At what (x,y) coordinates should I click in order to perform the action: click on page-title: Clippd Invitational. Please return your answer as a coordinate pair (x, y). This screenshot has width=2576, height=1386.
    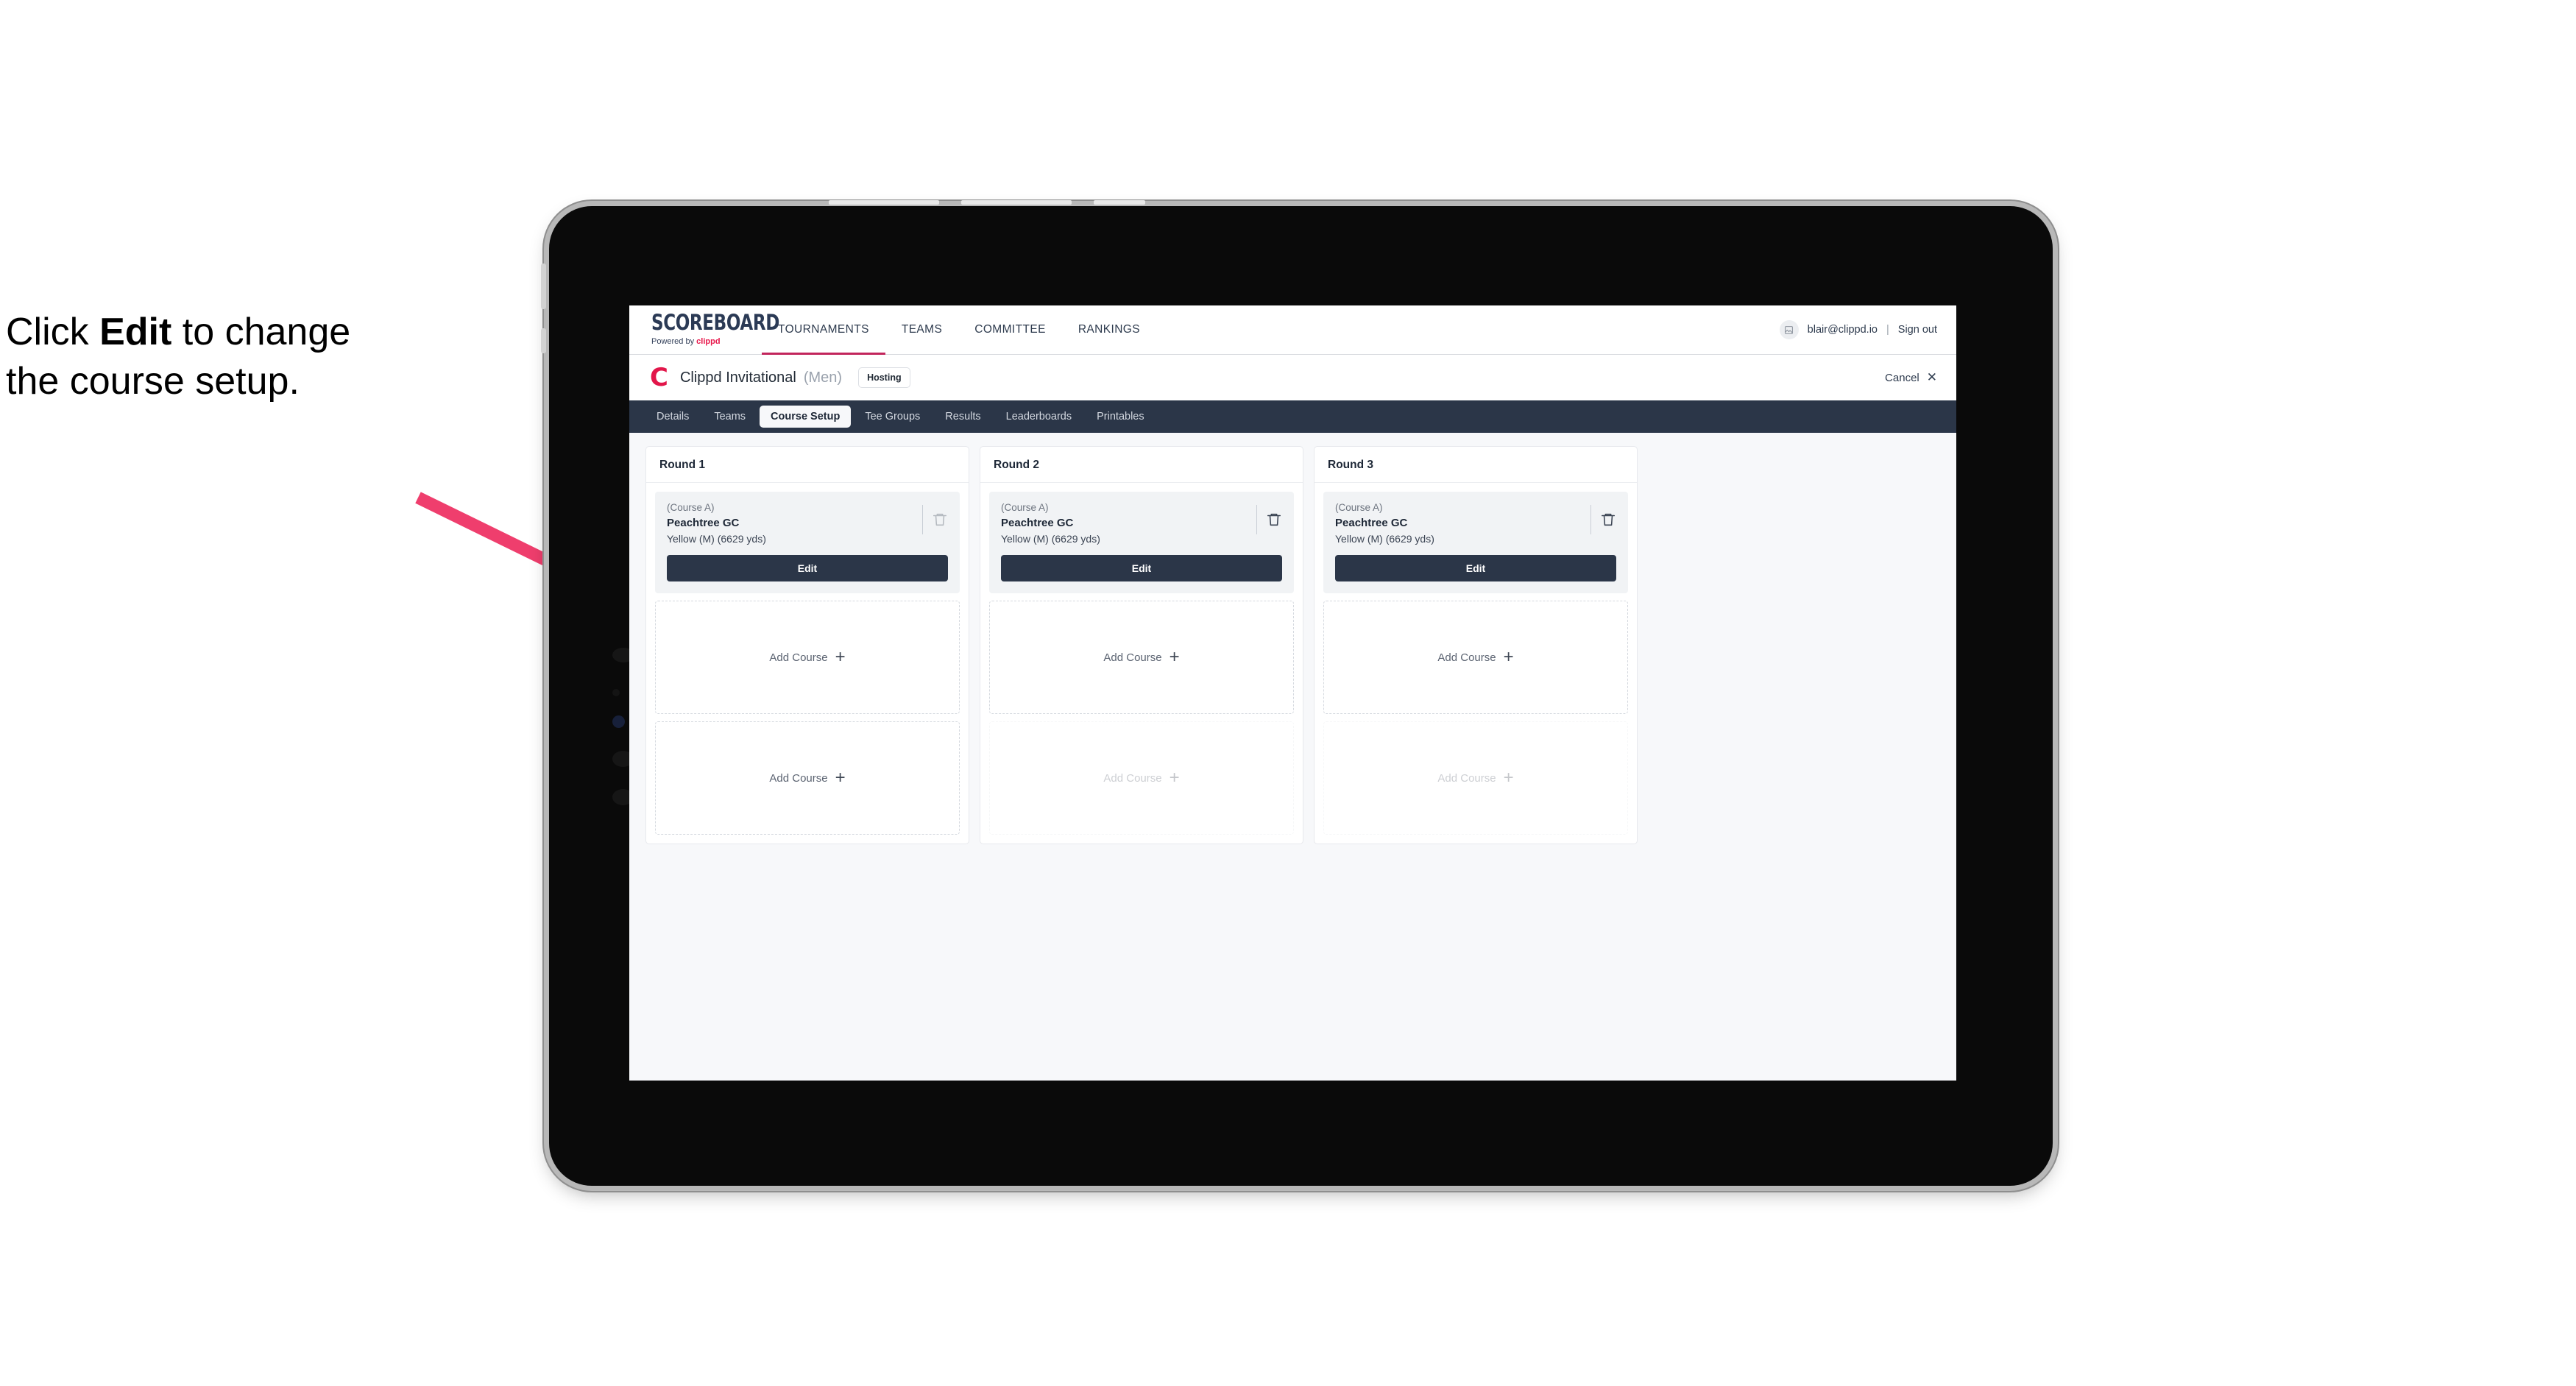
    Looking at the image, I should click on (737, 378).